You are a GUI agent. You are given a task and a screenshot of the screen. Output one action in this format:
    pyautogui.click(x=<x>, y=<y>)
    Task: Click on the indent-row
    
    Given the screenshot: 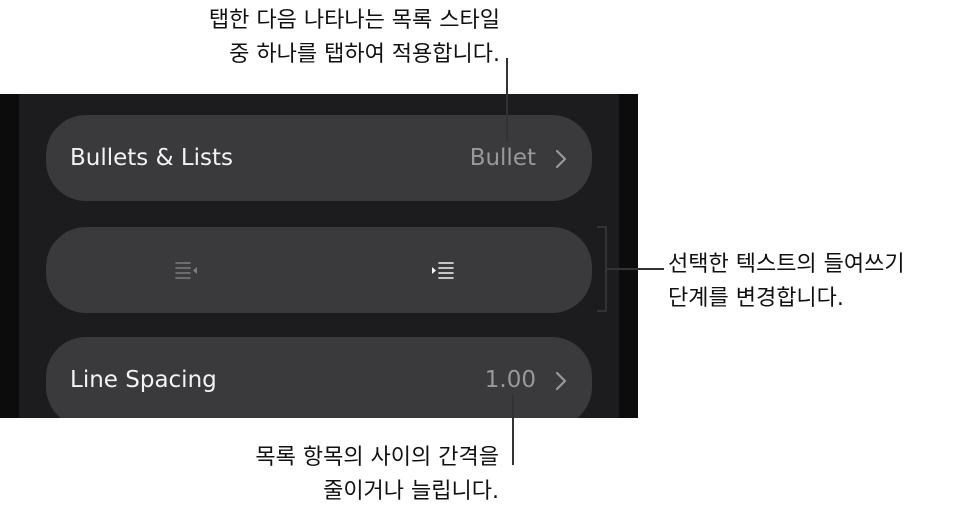 What is the action you would take?
    pyautogui.click(x=319, y=270)
    